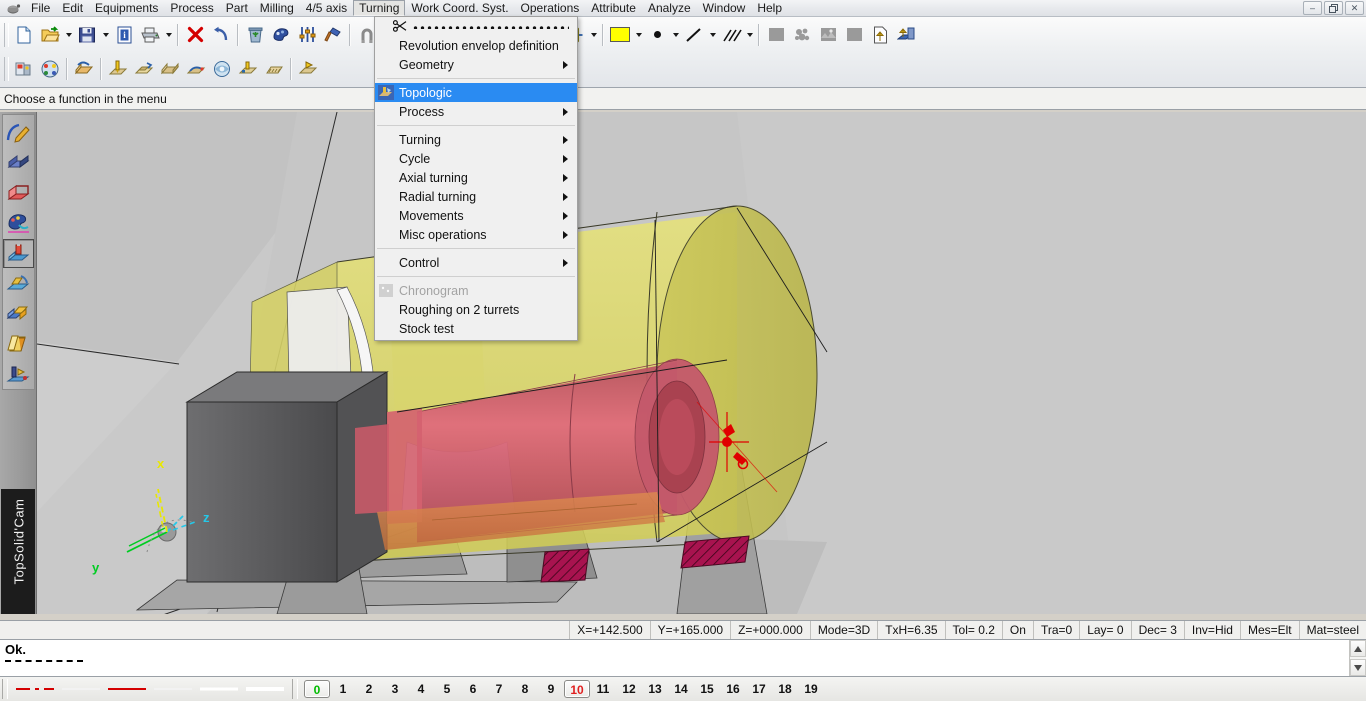  Describe the element at coordinates (476, 328) in the screenshot. I see `menu-item-stock-test: Stock test` at that location.